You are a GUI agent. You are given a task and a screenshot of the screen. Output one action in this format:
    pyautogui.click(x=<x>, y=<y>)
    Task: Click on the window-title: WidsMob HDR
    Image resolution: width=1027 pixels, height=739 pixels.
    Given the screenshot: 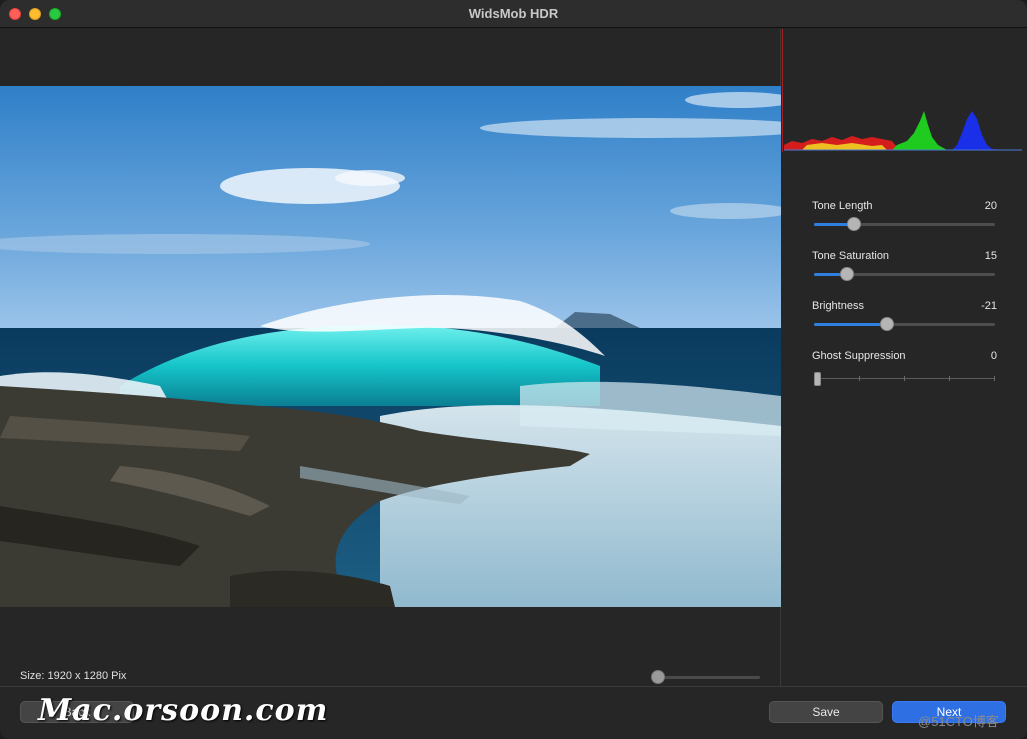 What is the action you would take?
    pyautogui.click(x=513, y=13)
    